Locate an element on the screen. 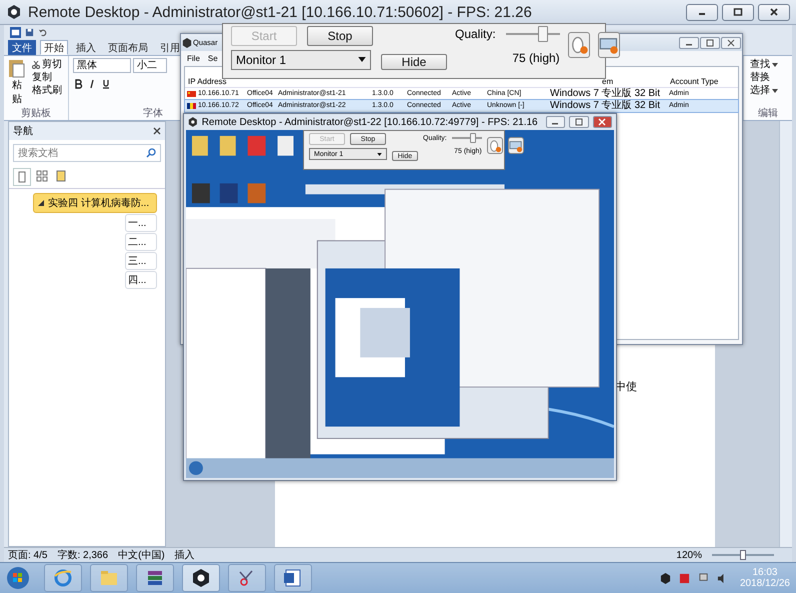 The height and width of the screenshot is (593, 796). start-button is located at coordinates (18, 578).